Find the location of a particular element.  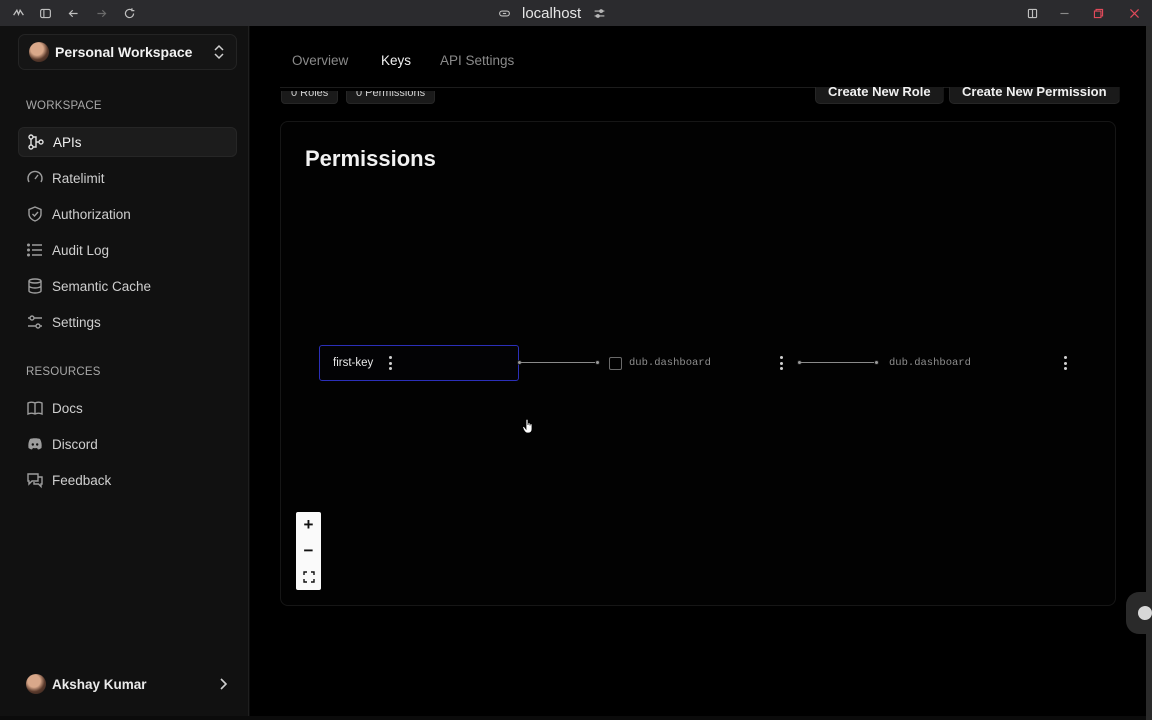

split-view-icon is located at coordinates (1032, 13).